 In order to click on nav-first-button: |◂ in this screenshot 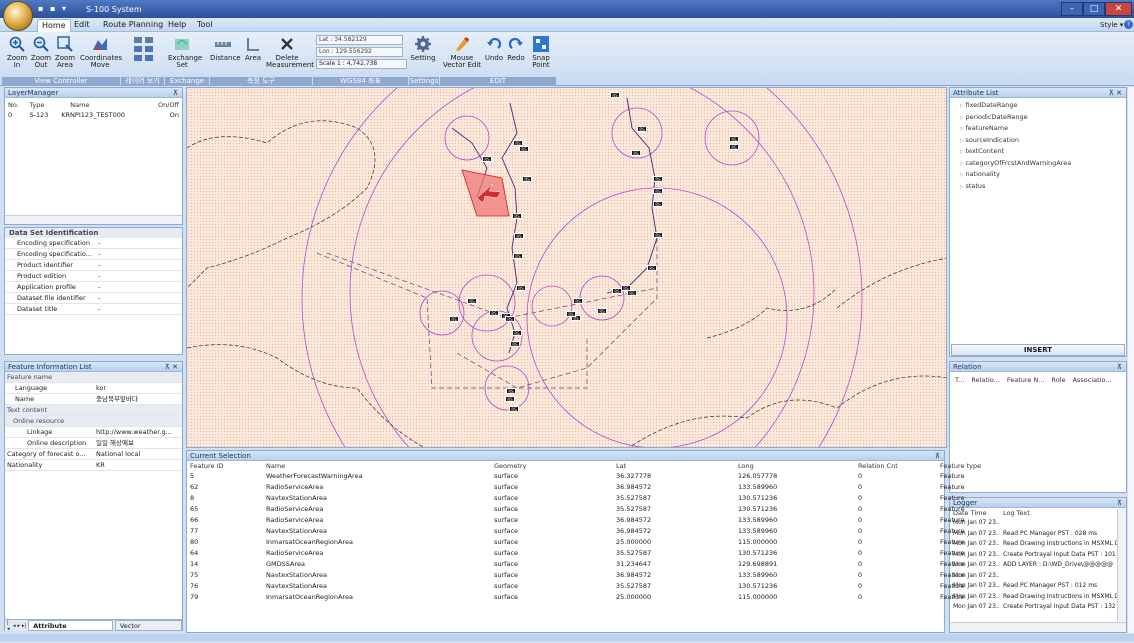, I will do `click(9, 626)`.